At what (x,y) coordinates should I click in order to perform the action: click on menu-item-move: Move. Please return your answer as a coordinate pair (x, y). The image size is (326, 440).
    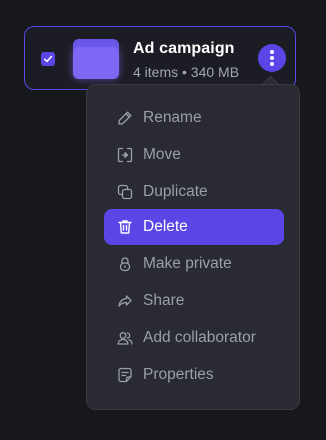
    Looking at the image, I should click on (194, 155).